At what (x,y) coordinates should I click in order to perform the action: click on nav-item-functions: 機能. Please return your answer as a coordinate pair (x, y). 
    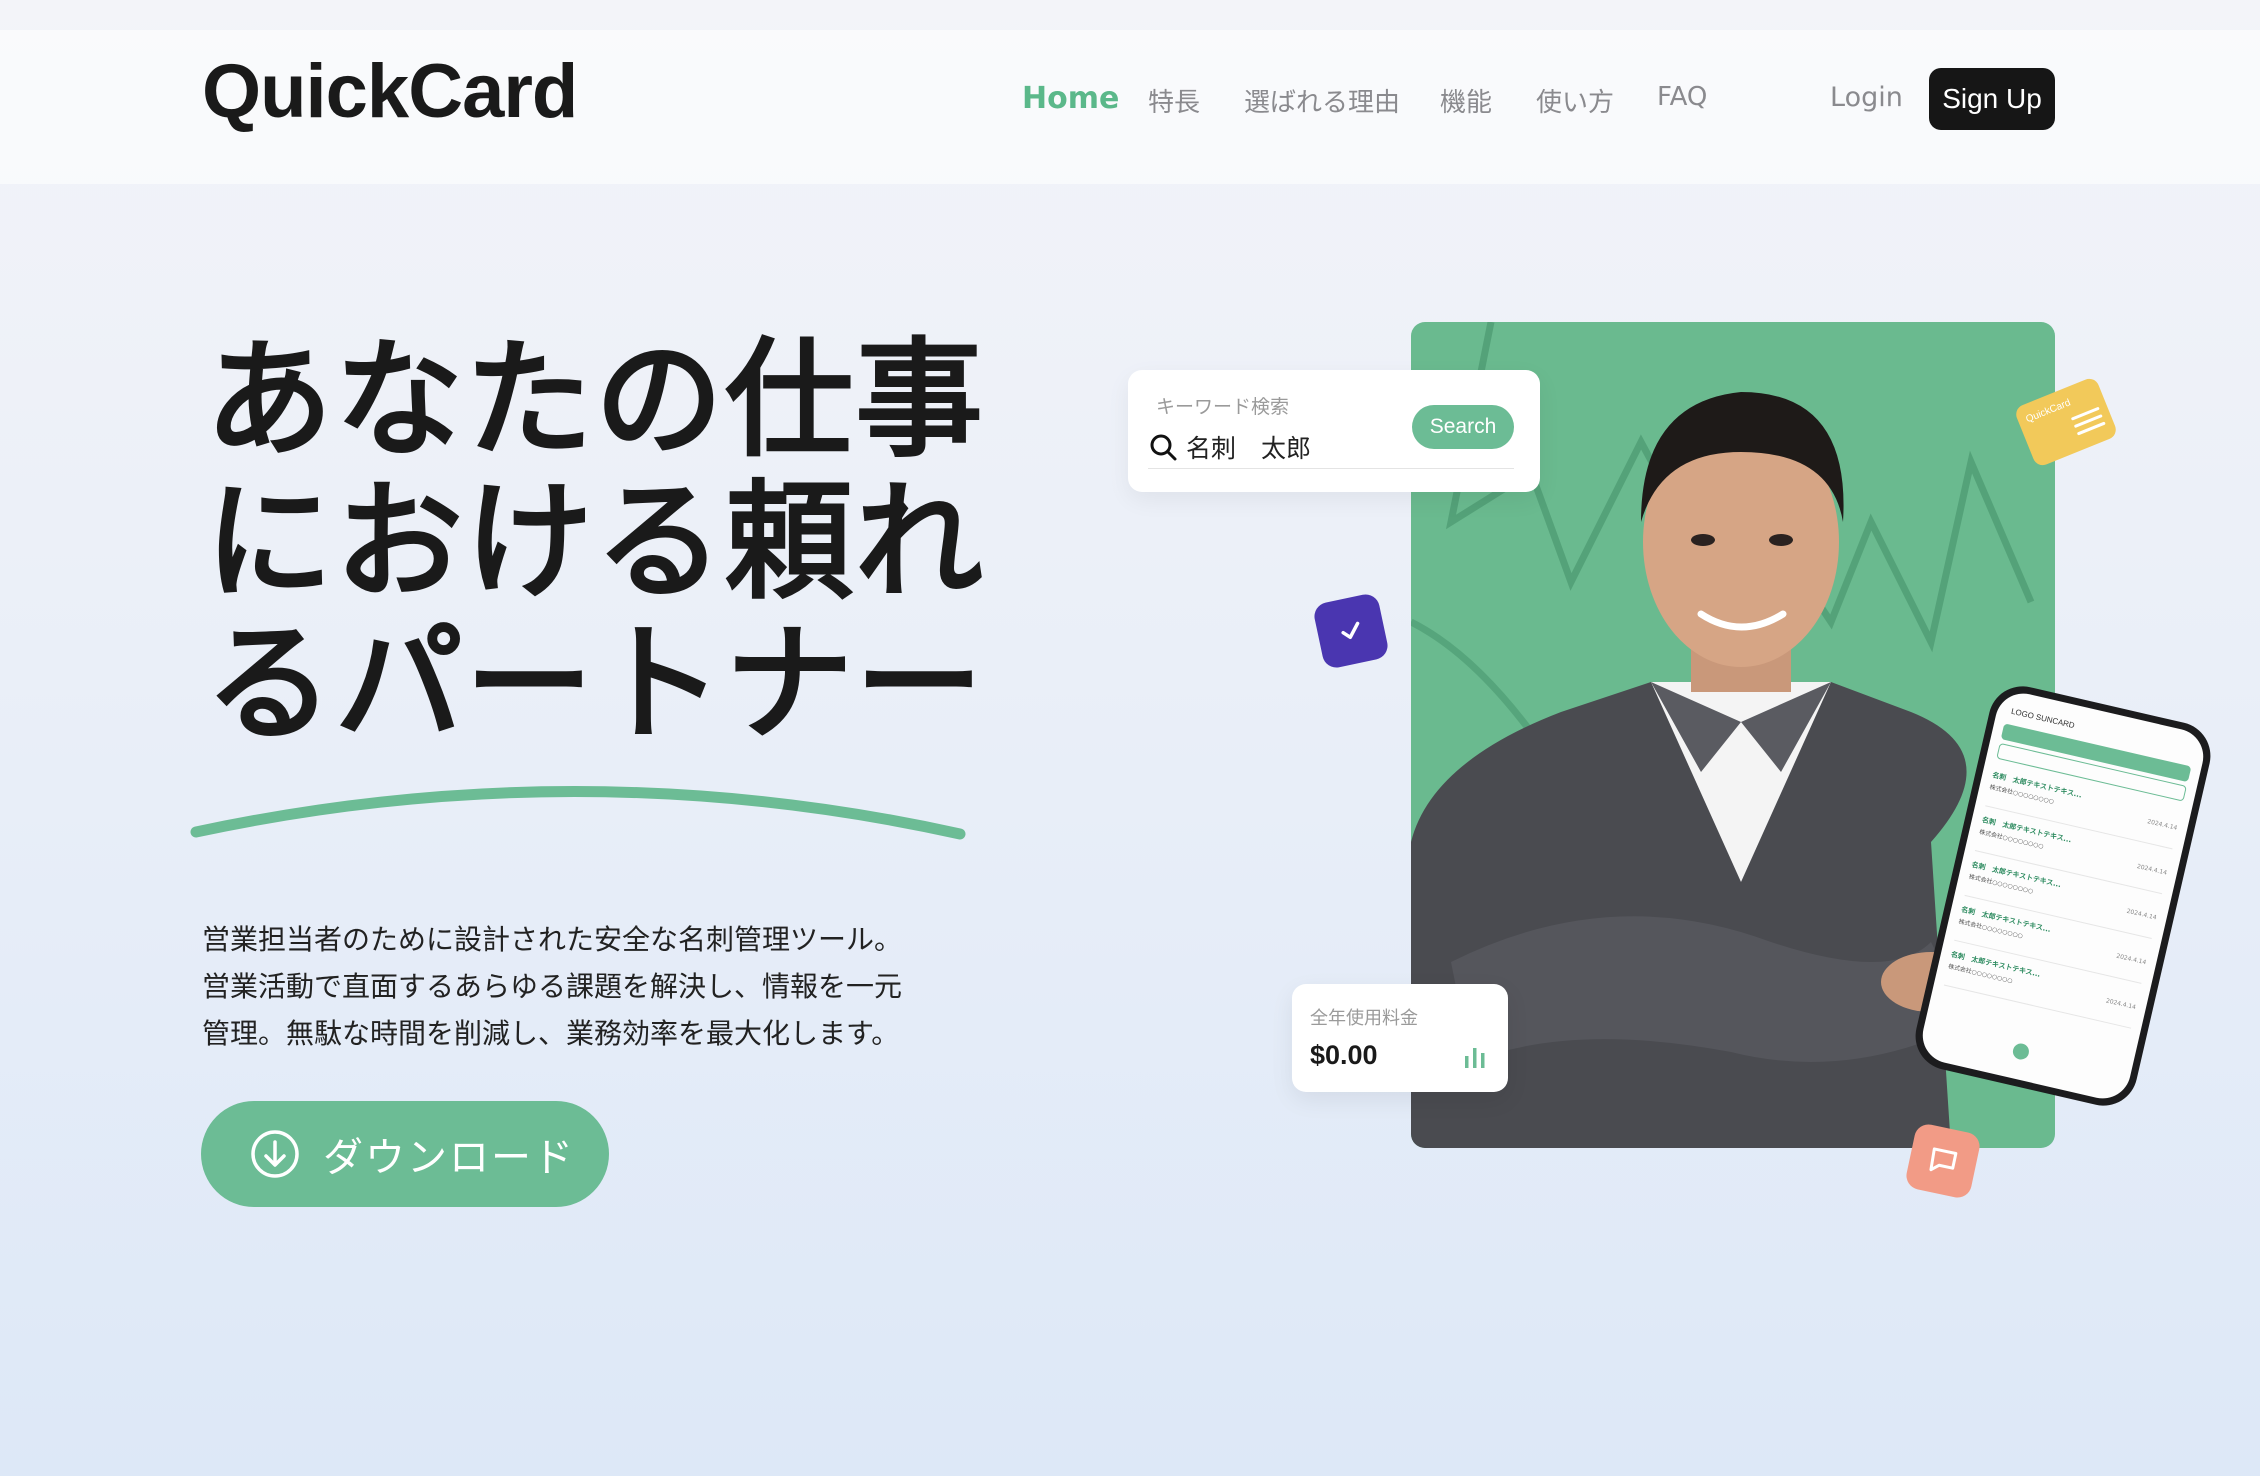
    Looking at the image, I should click on (1466, 100).